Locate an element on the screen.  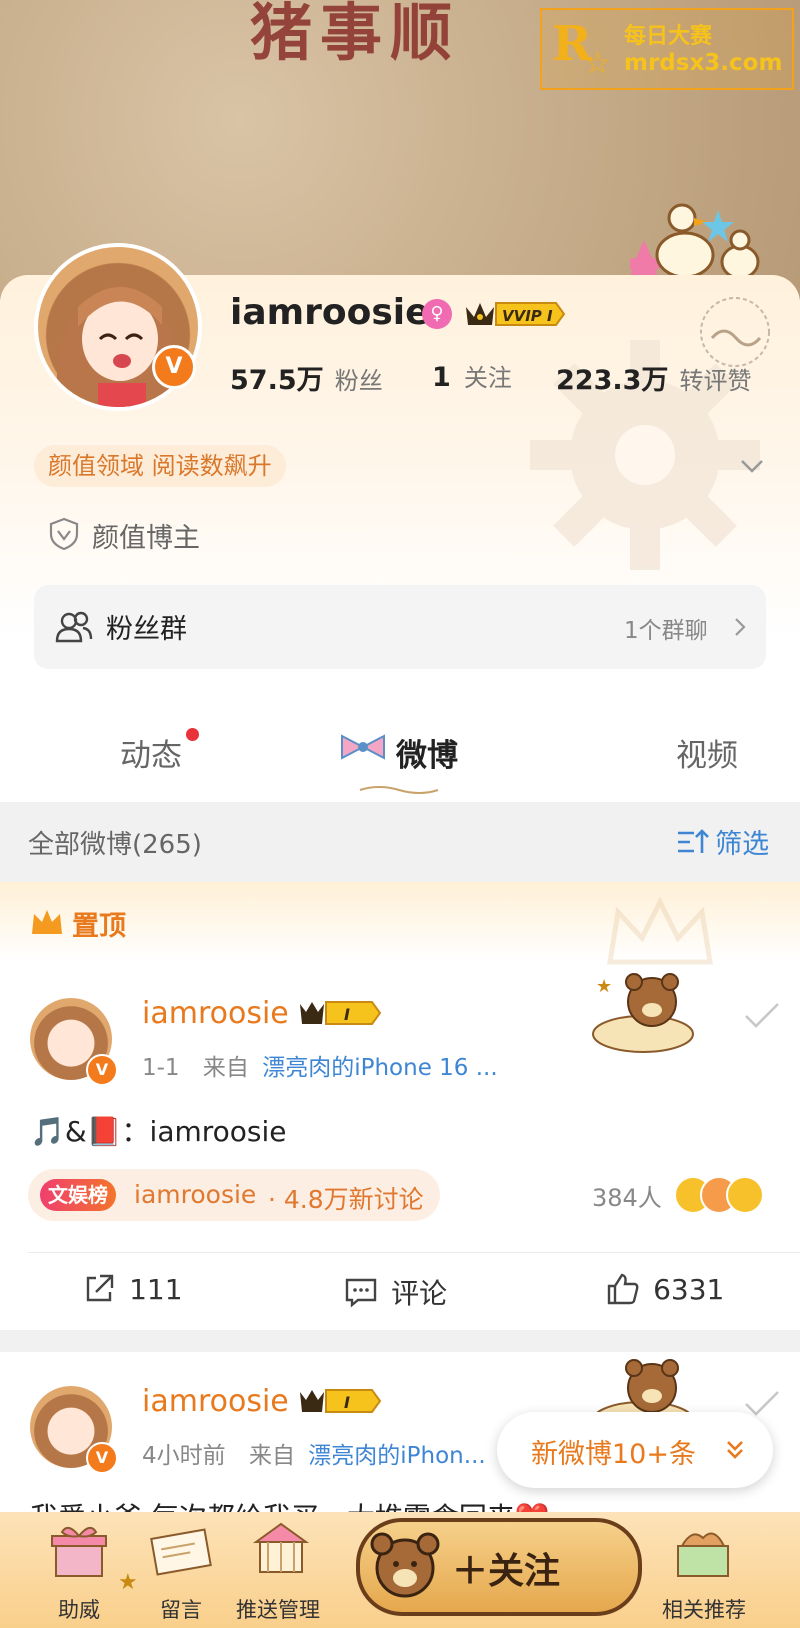
watermark-line1: 每日大赛 is located at coordinates (668, 36).